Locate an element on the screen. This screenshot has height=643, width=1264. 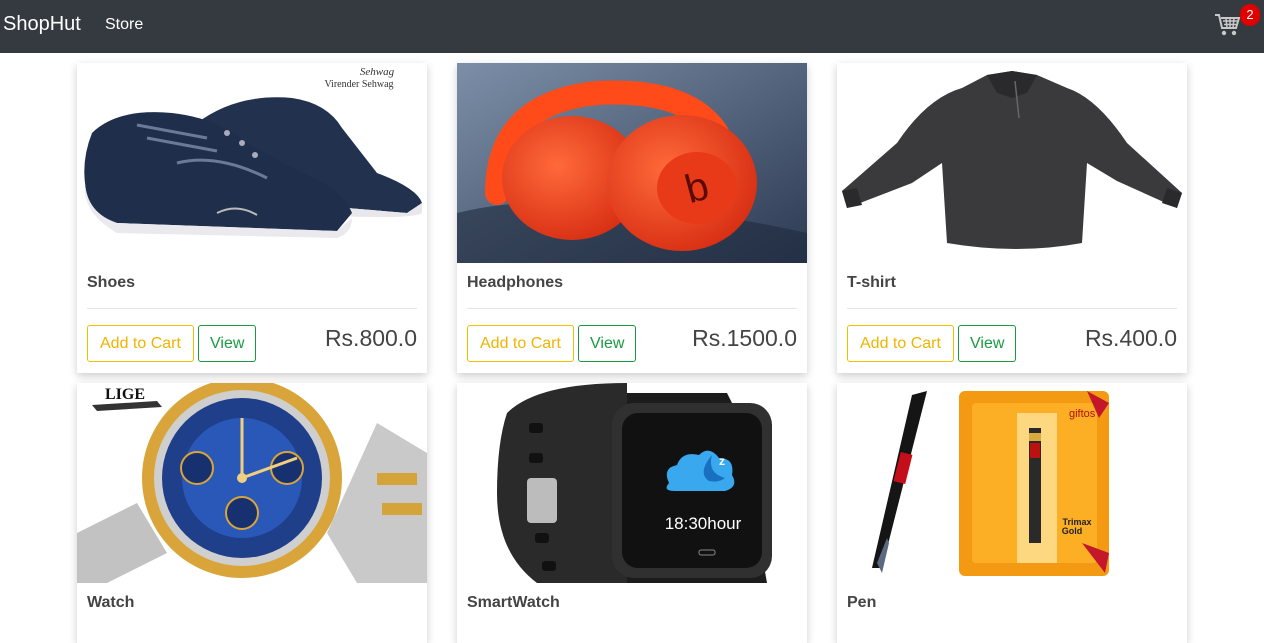
product-image-watch: LIGE is located at coordinates (252, 483).